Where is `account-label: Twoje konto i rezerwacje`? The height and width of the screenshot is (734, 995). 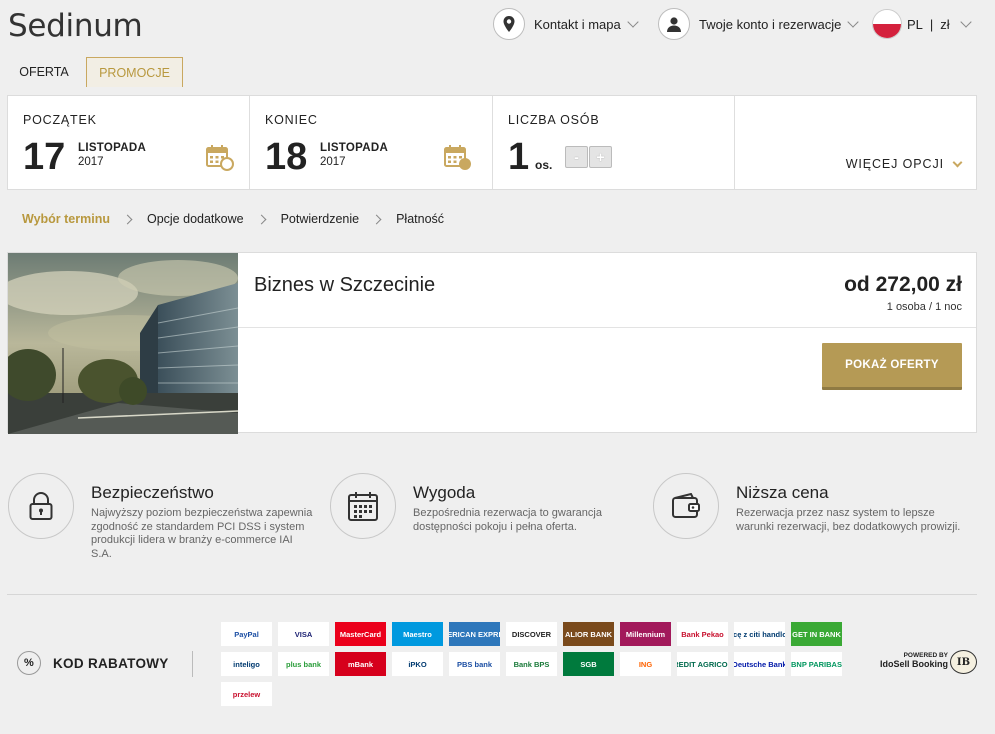
account-label: Twoje konto i rezerwacje is located at coordinates (770, 24).